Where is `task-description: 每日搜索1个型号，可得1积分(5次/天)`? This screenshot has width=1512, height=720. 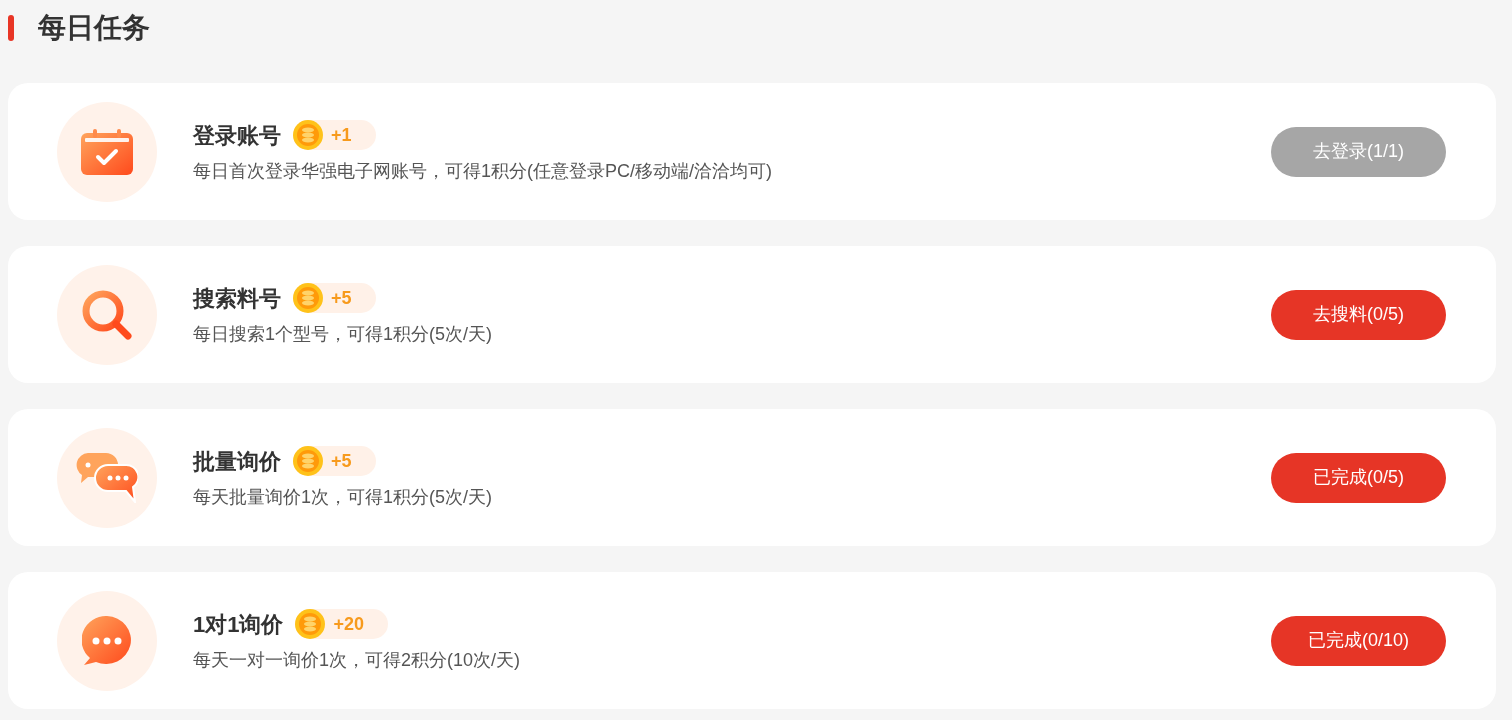
task-description: 每日搜索1个型号，可得1积分(5次/天) is located at coordinates (343, 334).